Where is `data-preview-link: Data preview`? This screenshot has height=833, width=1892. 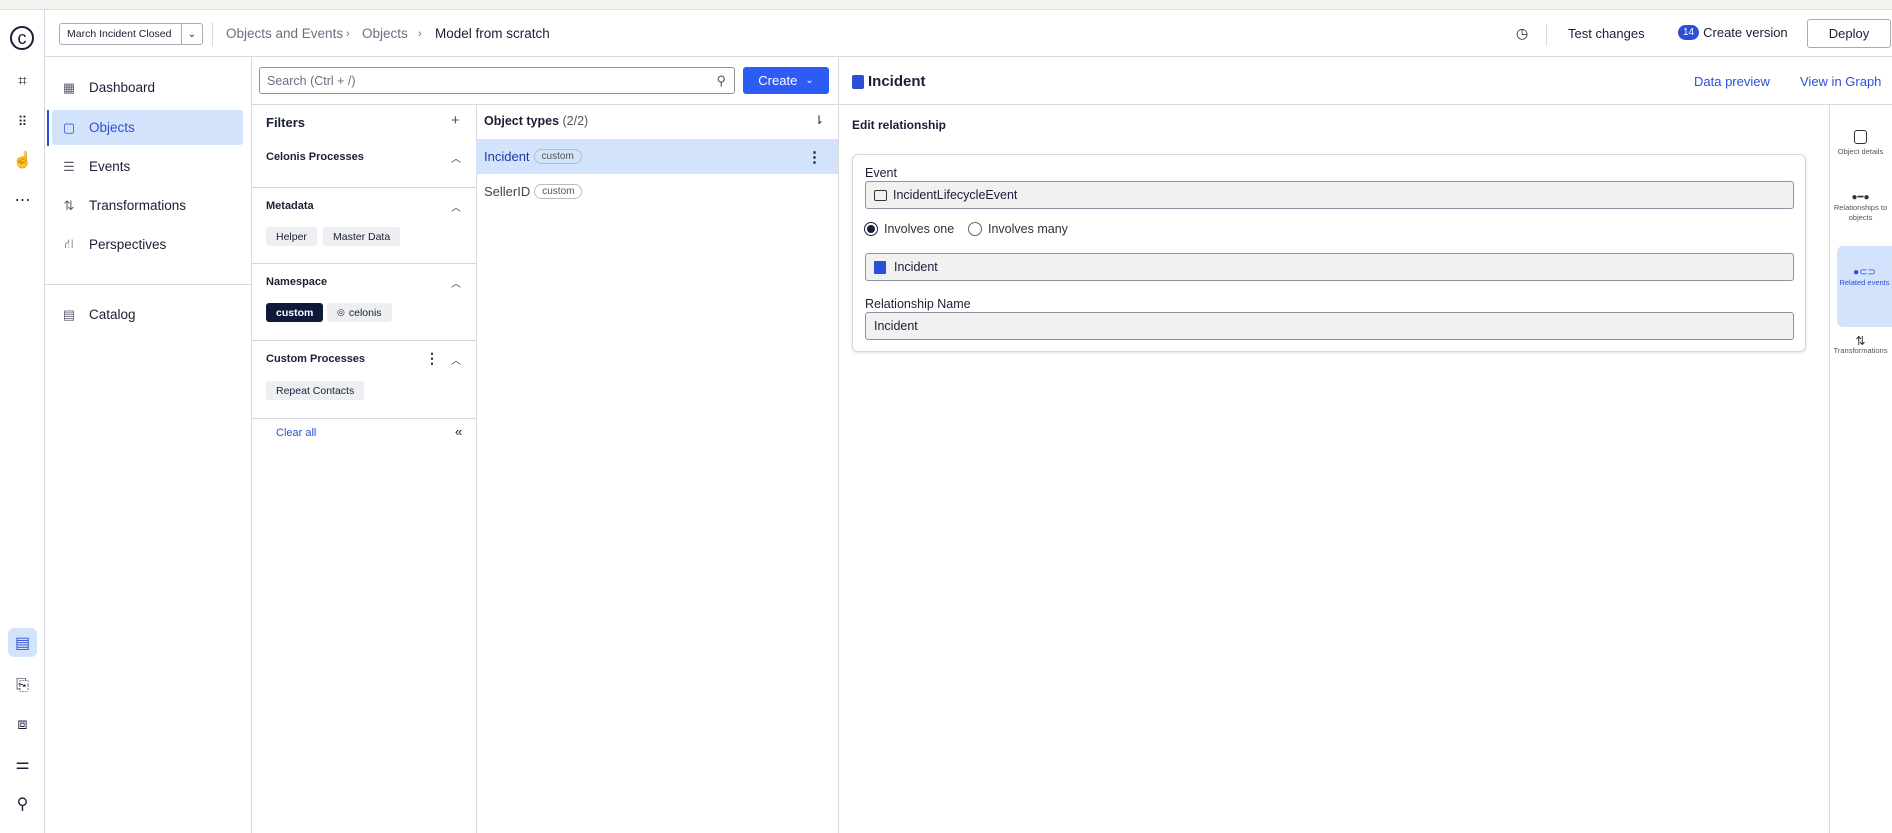 data-preview-link: Data preview is located at coordinates (1732, 81).